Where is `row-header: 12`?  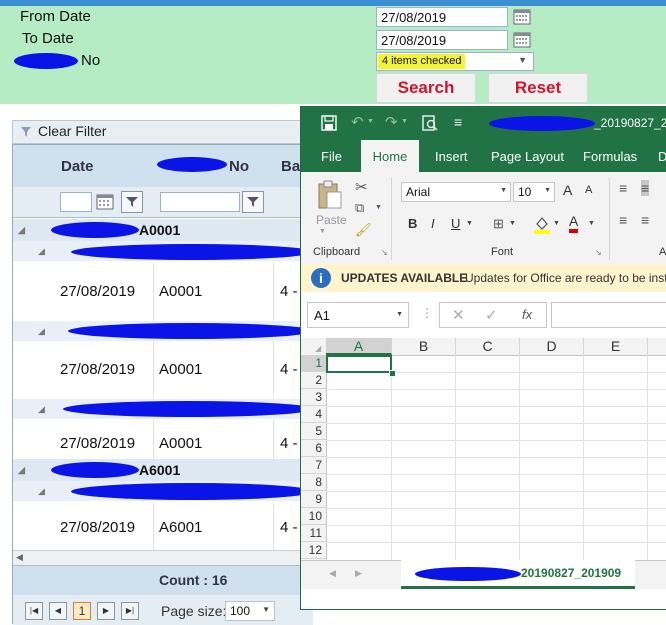 row-header: 12 is located at coordinates (313, 550).